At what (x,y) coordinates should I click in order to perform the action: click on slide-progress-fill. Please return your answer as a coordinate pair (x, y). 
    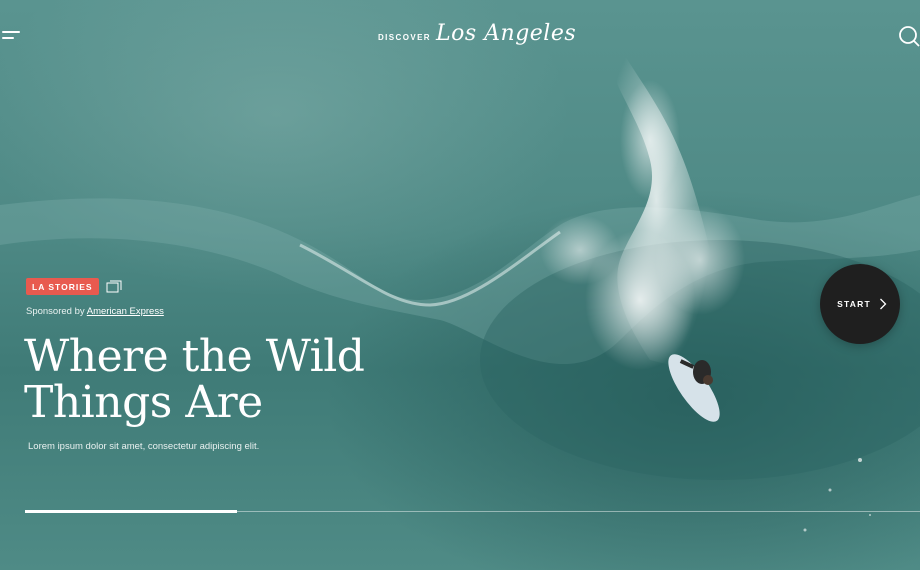
    Looking at the image, I should click on (131, 511).